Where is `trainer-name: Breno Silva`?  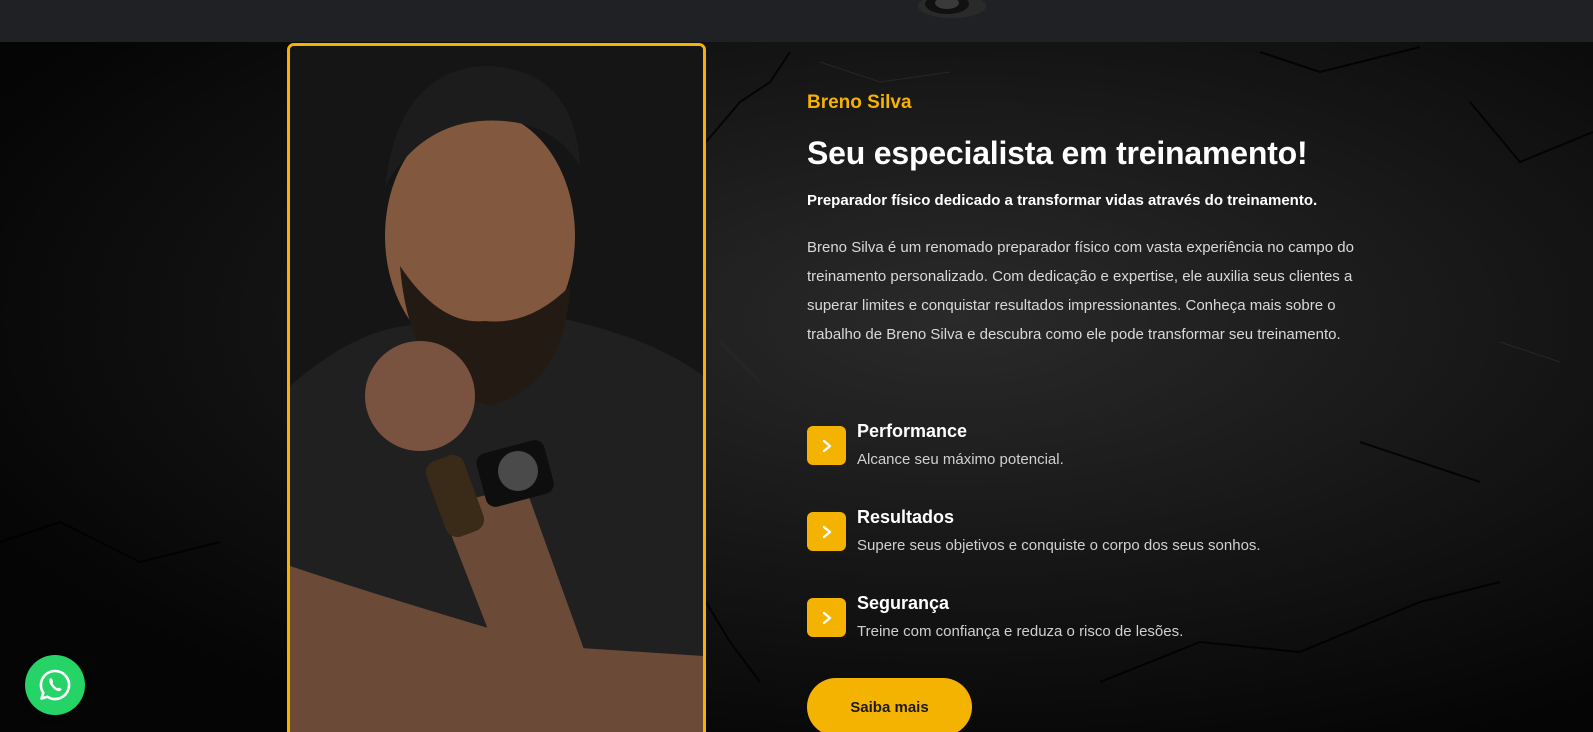 trainer-name: Breno Silva is located at coordinates (859, 102).